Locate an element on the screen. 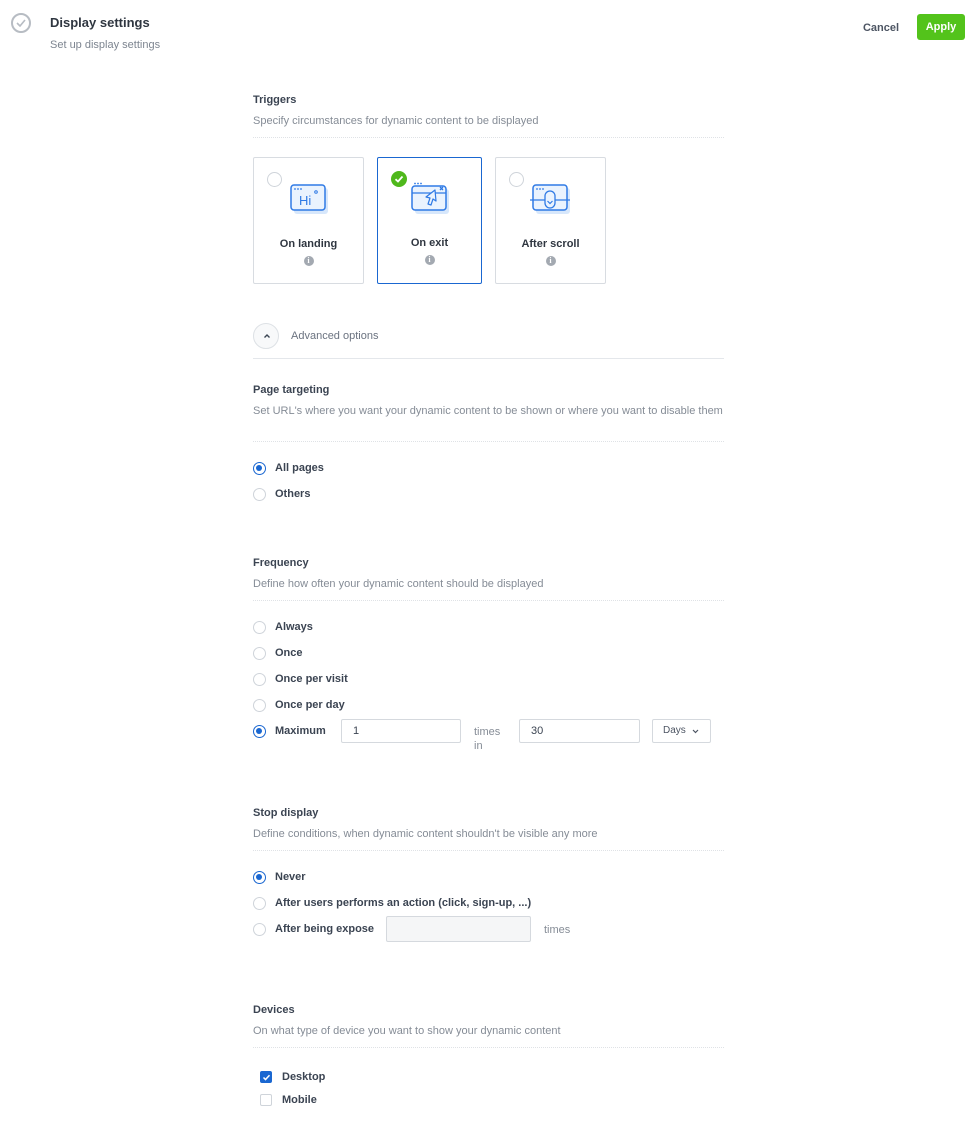 The height and width of the screenshot is (1131, 978). radio-label: Never is located at coordinates (290, 877).